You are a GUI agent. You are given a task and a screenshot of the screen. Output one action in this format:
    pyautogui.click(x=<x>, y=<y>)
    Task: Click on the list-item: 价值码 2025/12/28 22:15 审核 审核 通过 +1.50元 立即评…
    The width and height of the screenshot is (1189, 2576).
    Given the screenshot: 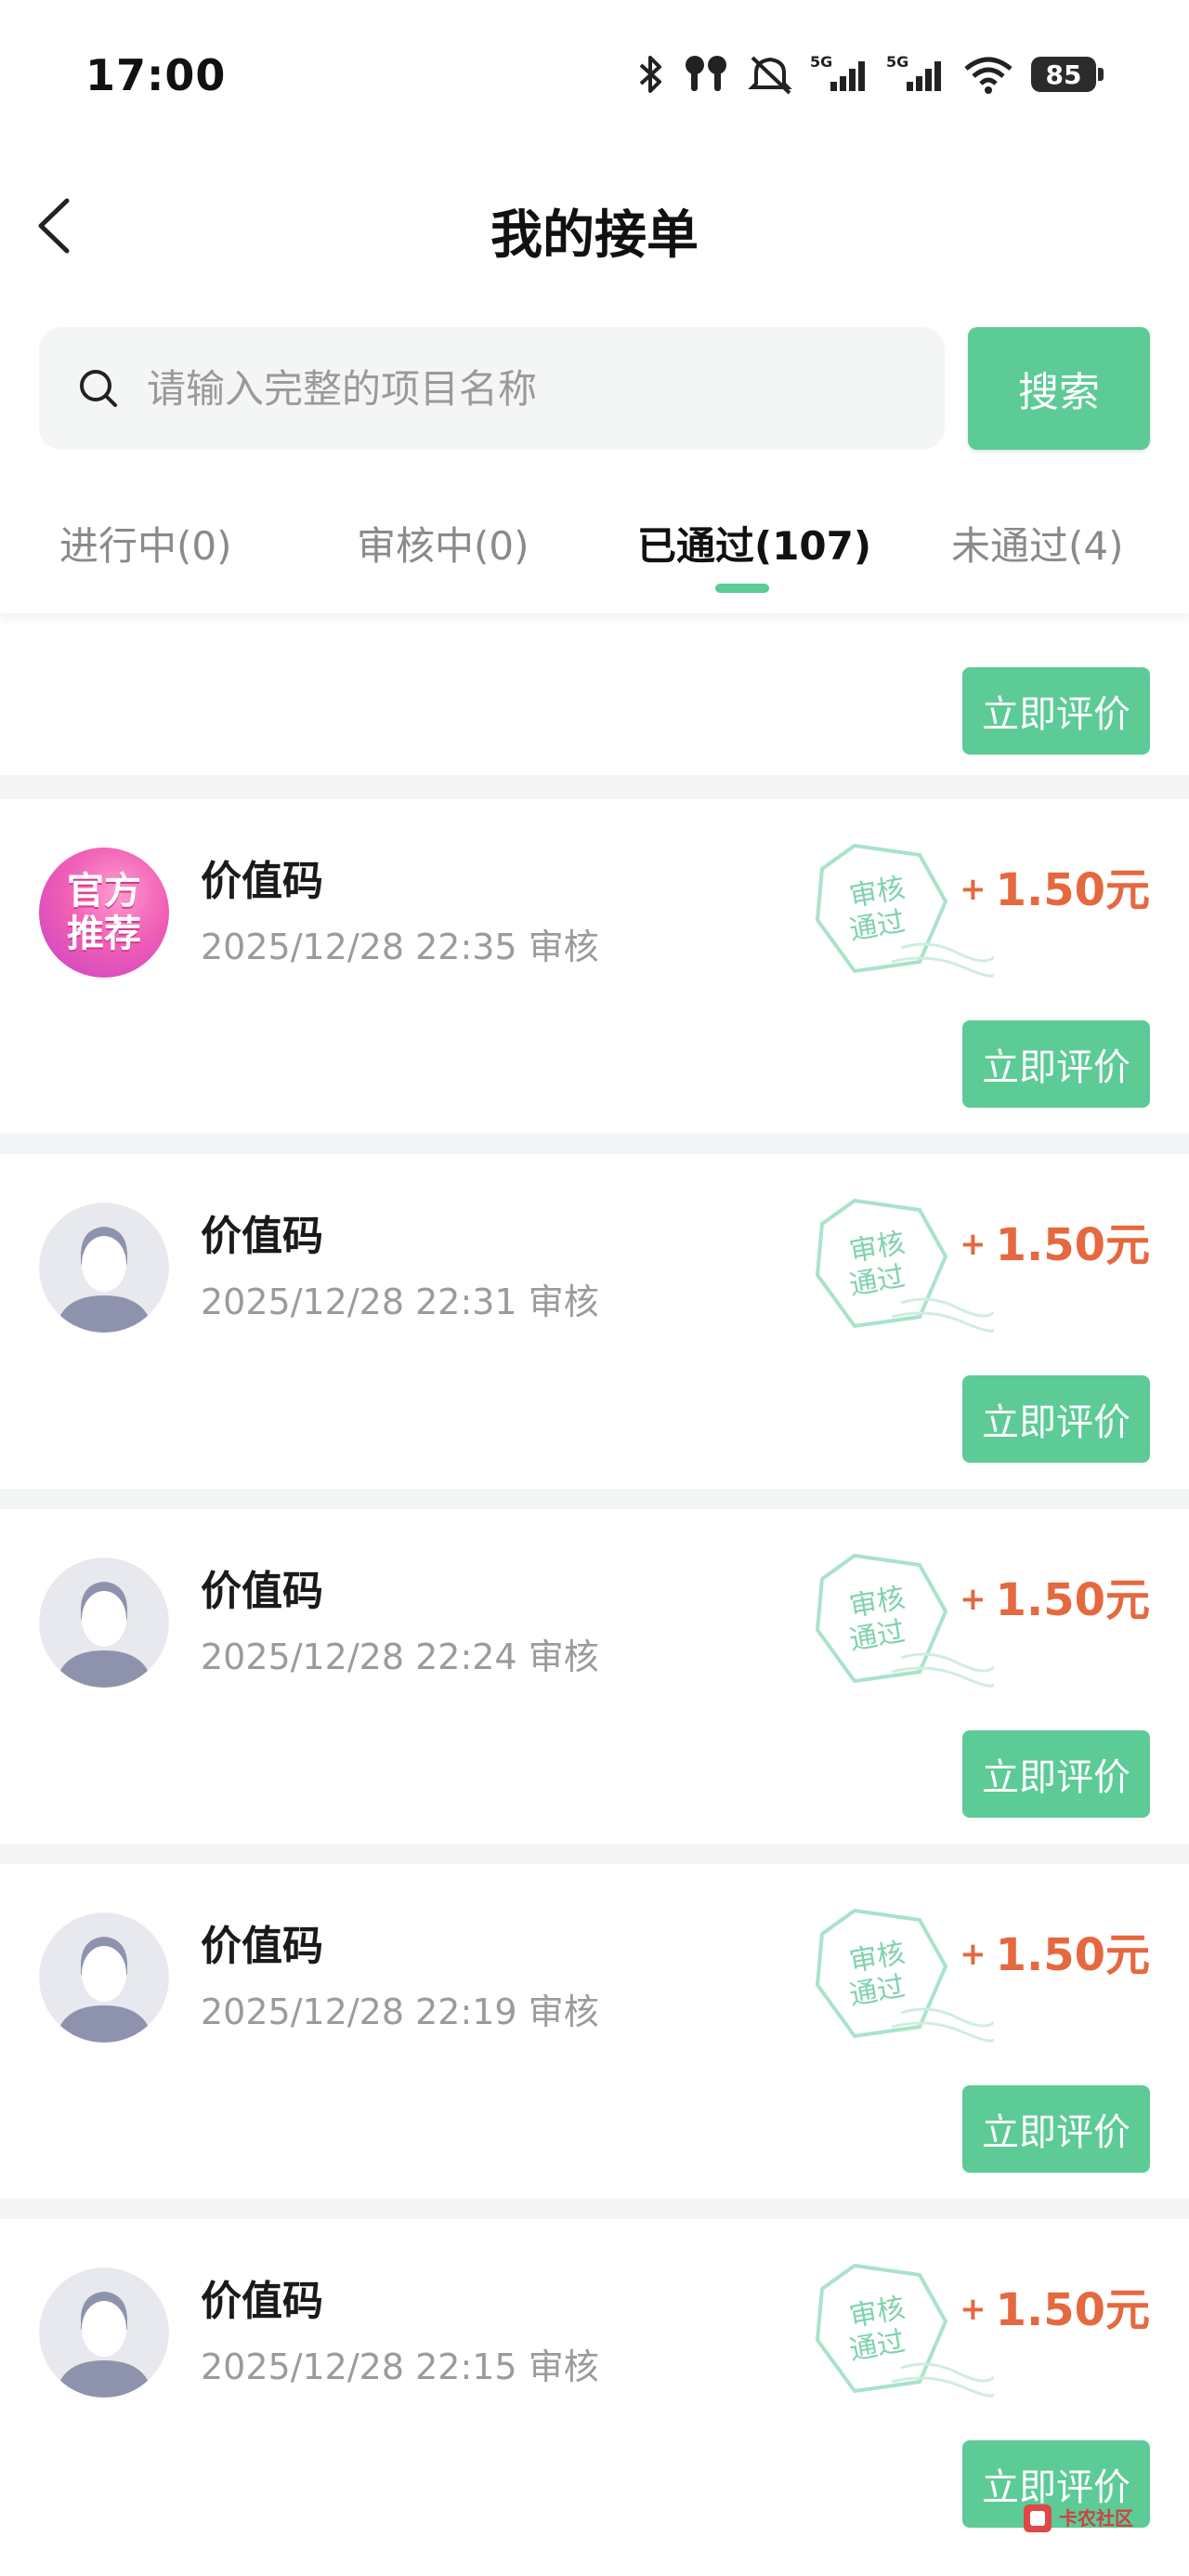 What is the action you would take?
    pyautogui.click(x=594, y=2397)
    